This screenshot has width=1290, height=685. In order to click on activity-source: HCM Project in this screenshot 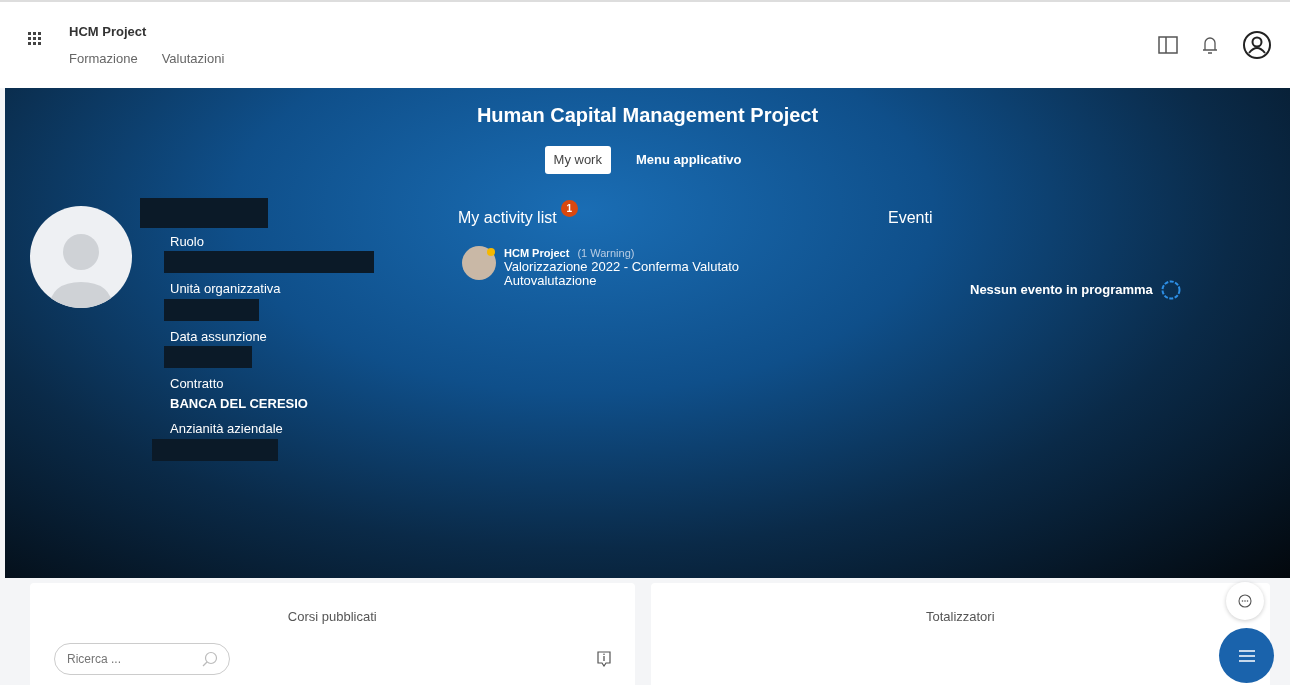, I will do `click(537, 252)`.